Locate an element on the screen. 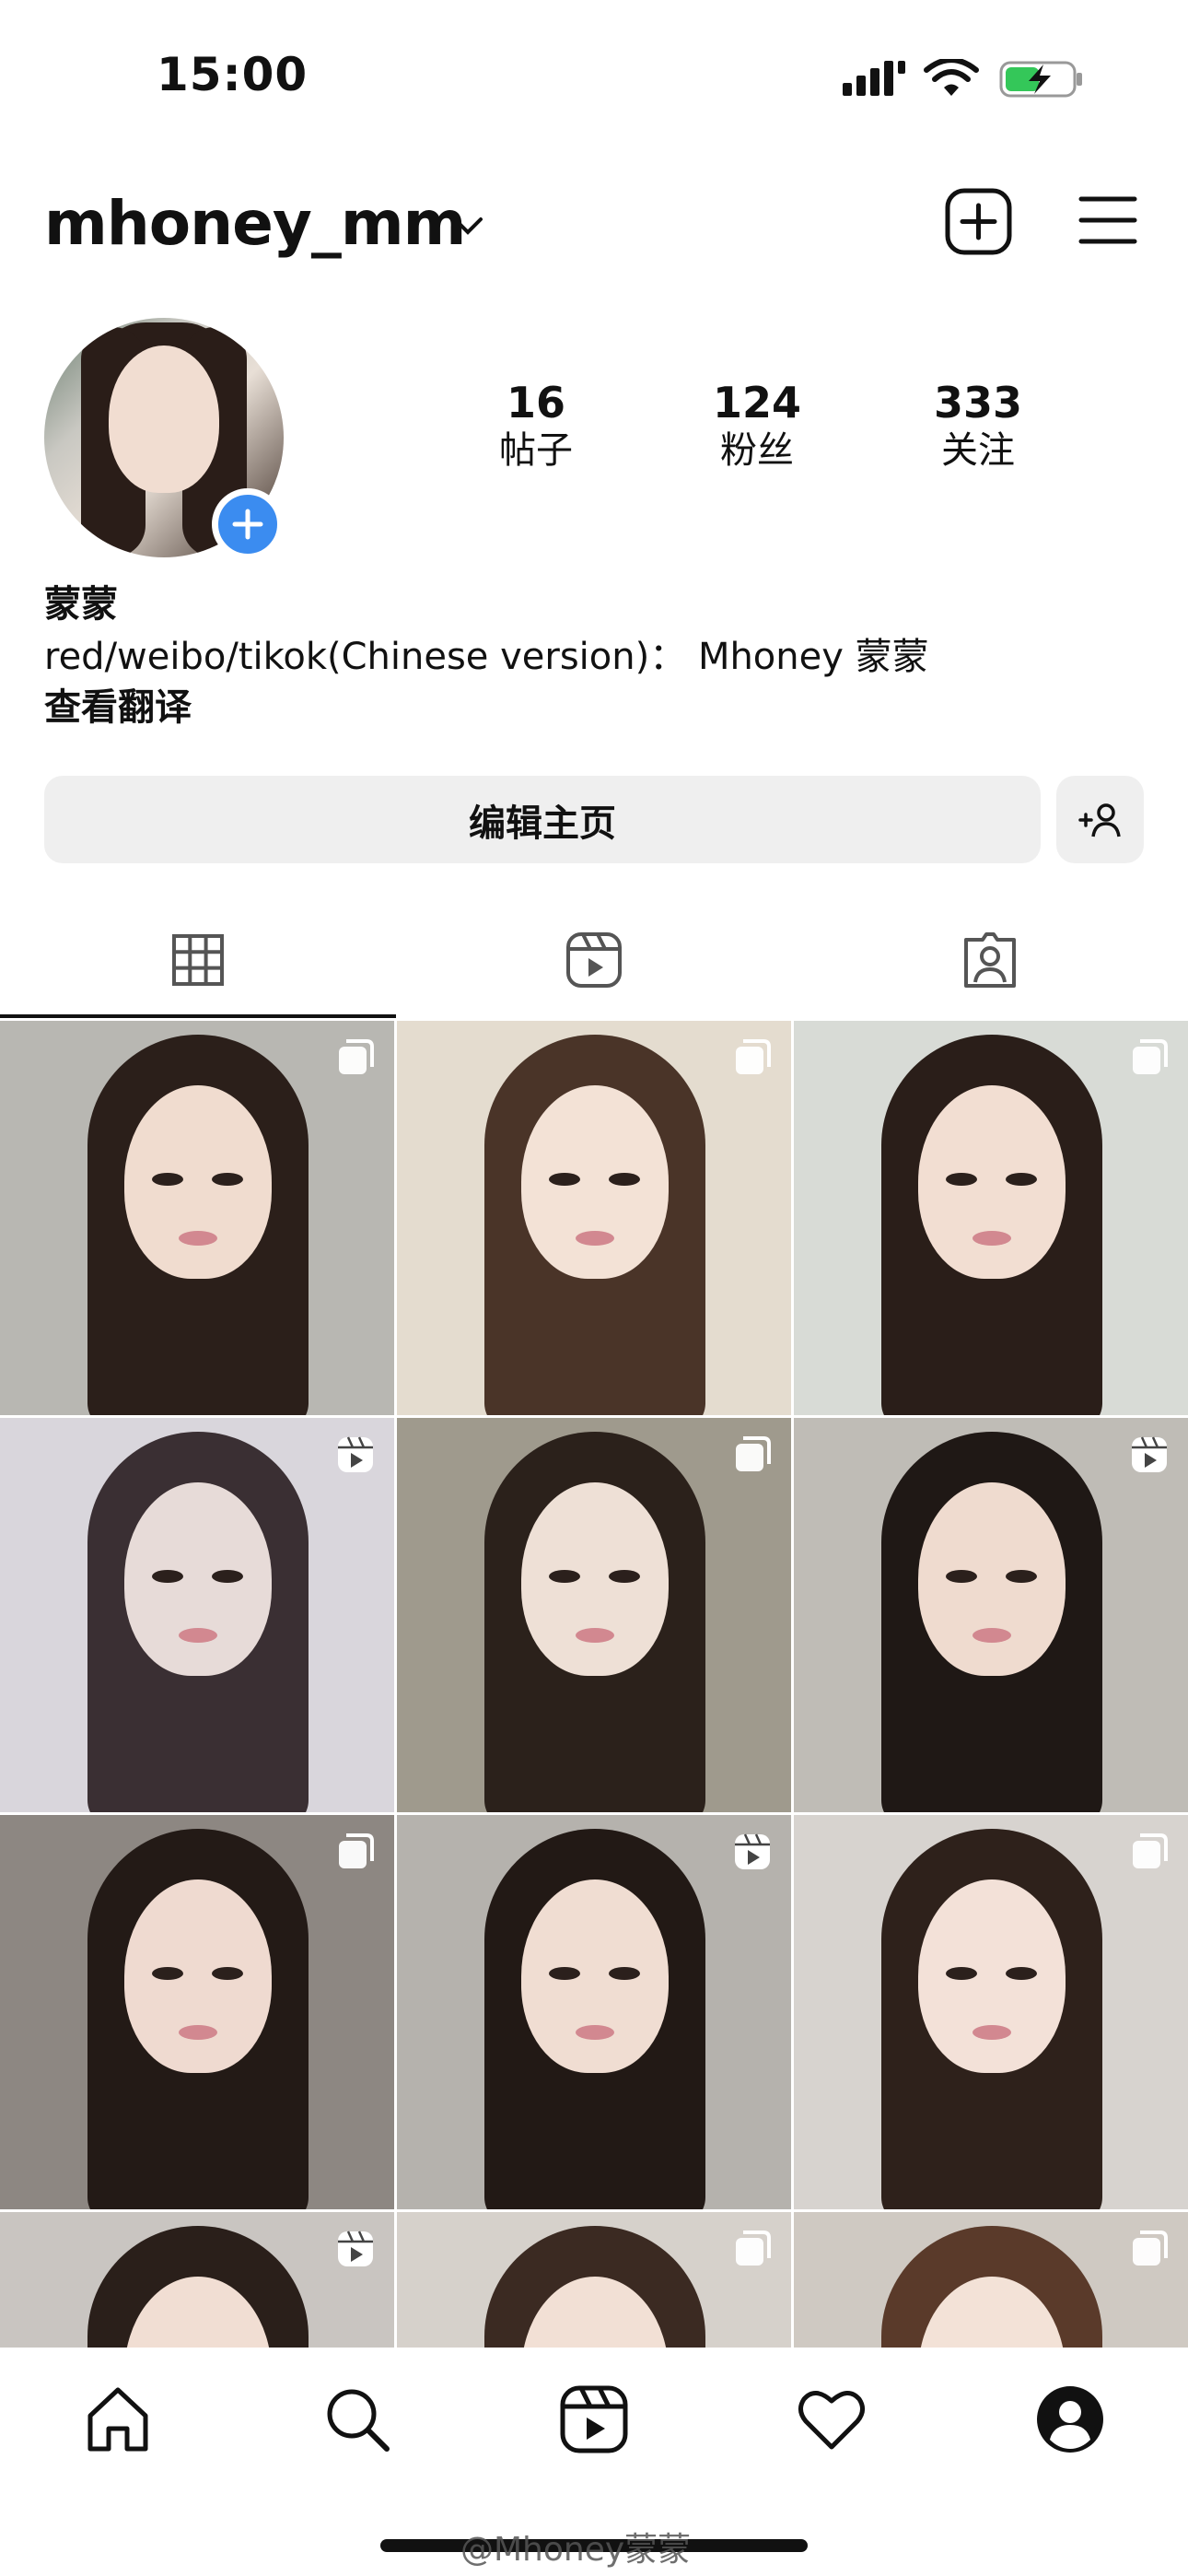 This screenshot has width=1188, height=2576. menu-icon is located at coordinates (1107, 220).